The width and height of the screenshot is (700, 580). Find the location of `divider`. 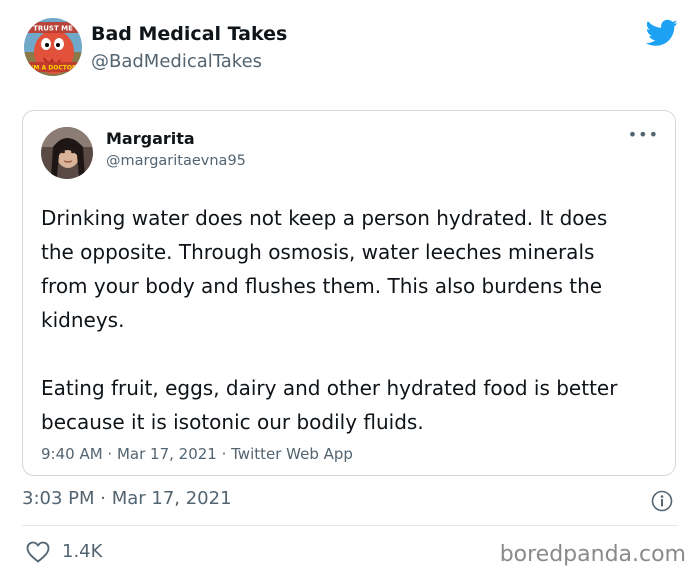

divider is located at coordinates (350, 525).